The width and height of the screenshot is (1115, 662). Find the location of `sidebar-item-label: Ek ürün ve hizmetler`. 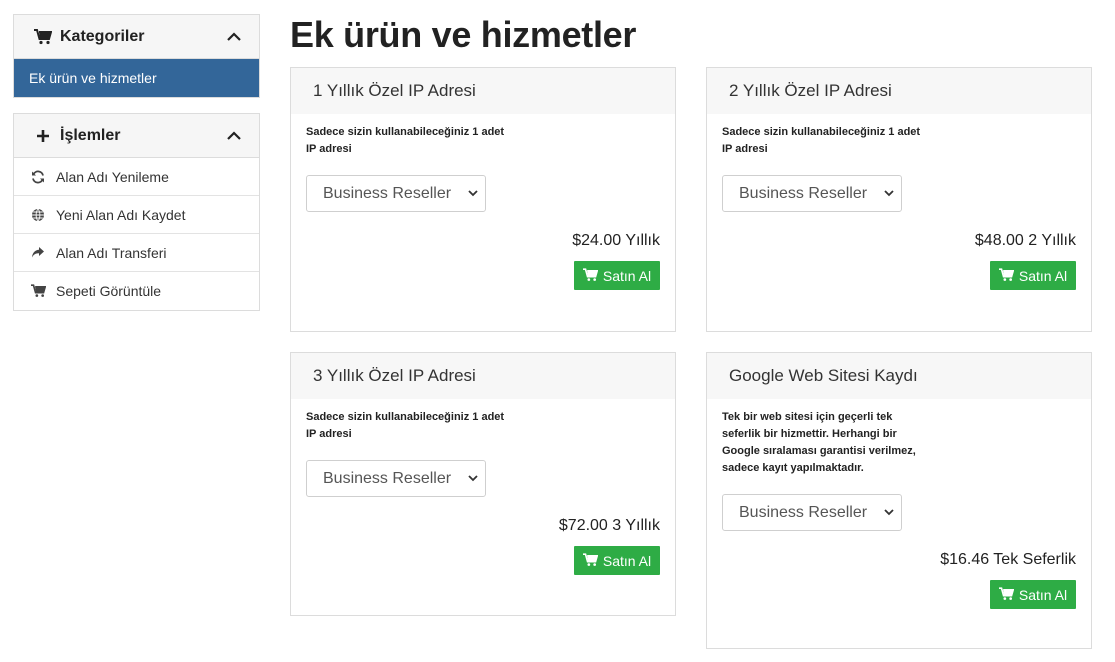

sidebar-item-label: Ek ürün ve hizmetler is located at coordinates (93, 78).